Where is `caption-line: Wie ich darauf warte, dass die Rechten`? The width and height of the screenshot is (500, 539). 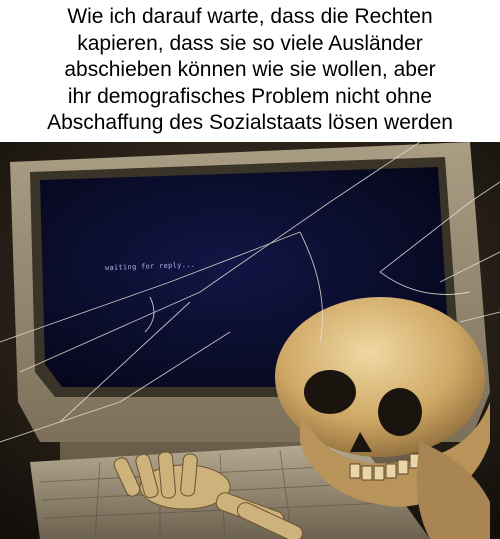 caption-line: Wie ich darauf warte, dass die Rechten is located at coordinates (250, 16).